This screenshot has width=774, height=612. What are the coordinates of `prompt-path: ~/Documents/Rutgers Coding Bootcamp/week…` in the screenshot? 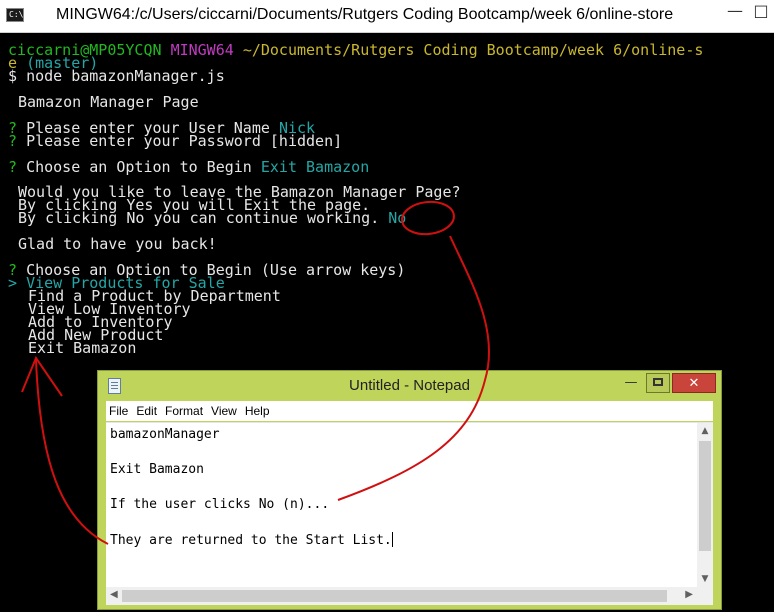 It's located at (473, 50).